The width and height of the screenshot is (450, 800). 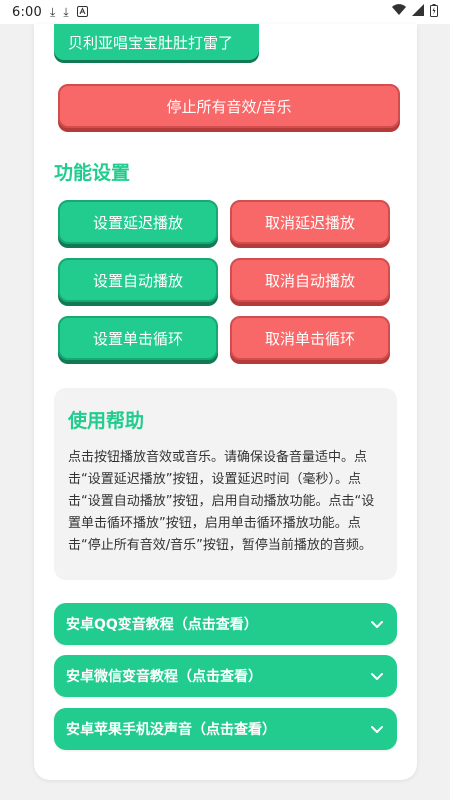 What do you see at coordinates (164, 677) in the screenshot?
I see `tutorial-label: 安卓微信变音教程（点击查看）` at bounding box center [164, 677].